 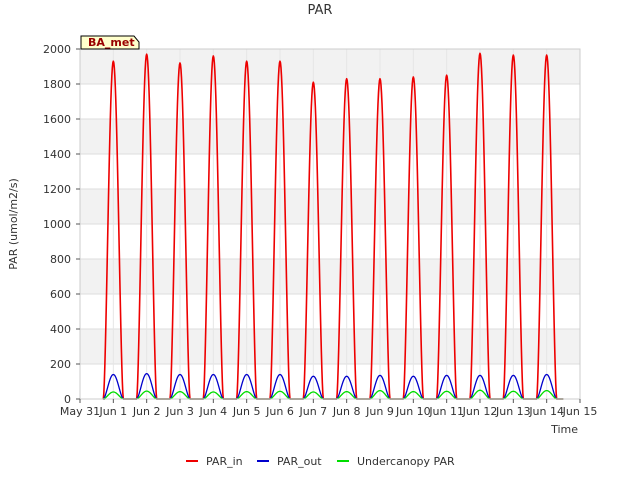 What do you see at coordinates (57, 119) in the screenshot?
I see `y-tick-label: 1600` at bounding box center [57, 119].